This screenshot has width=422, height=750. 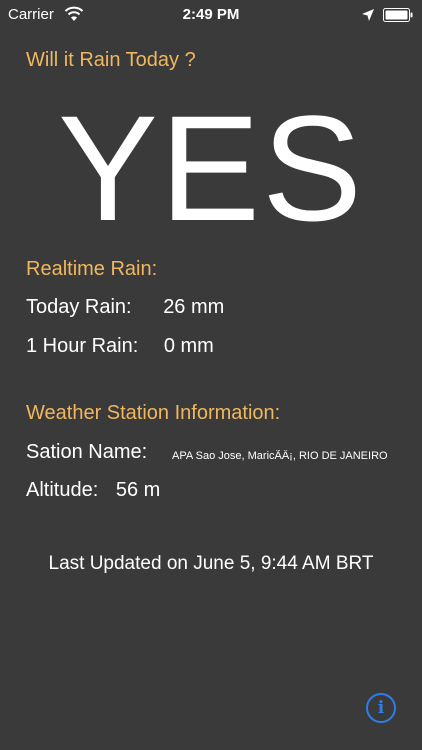 I want to click on status-bar: Carrier 2:49 PM, so click(x=211, y=15).